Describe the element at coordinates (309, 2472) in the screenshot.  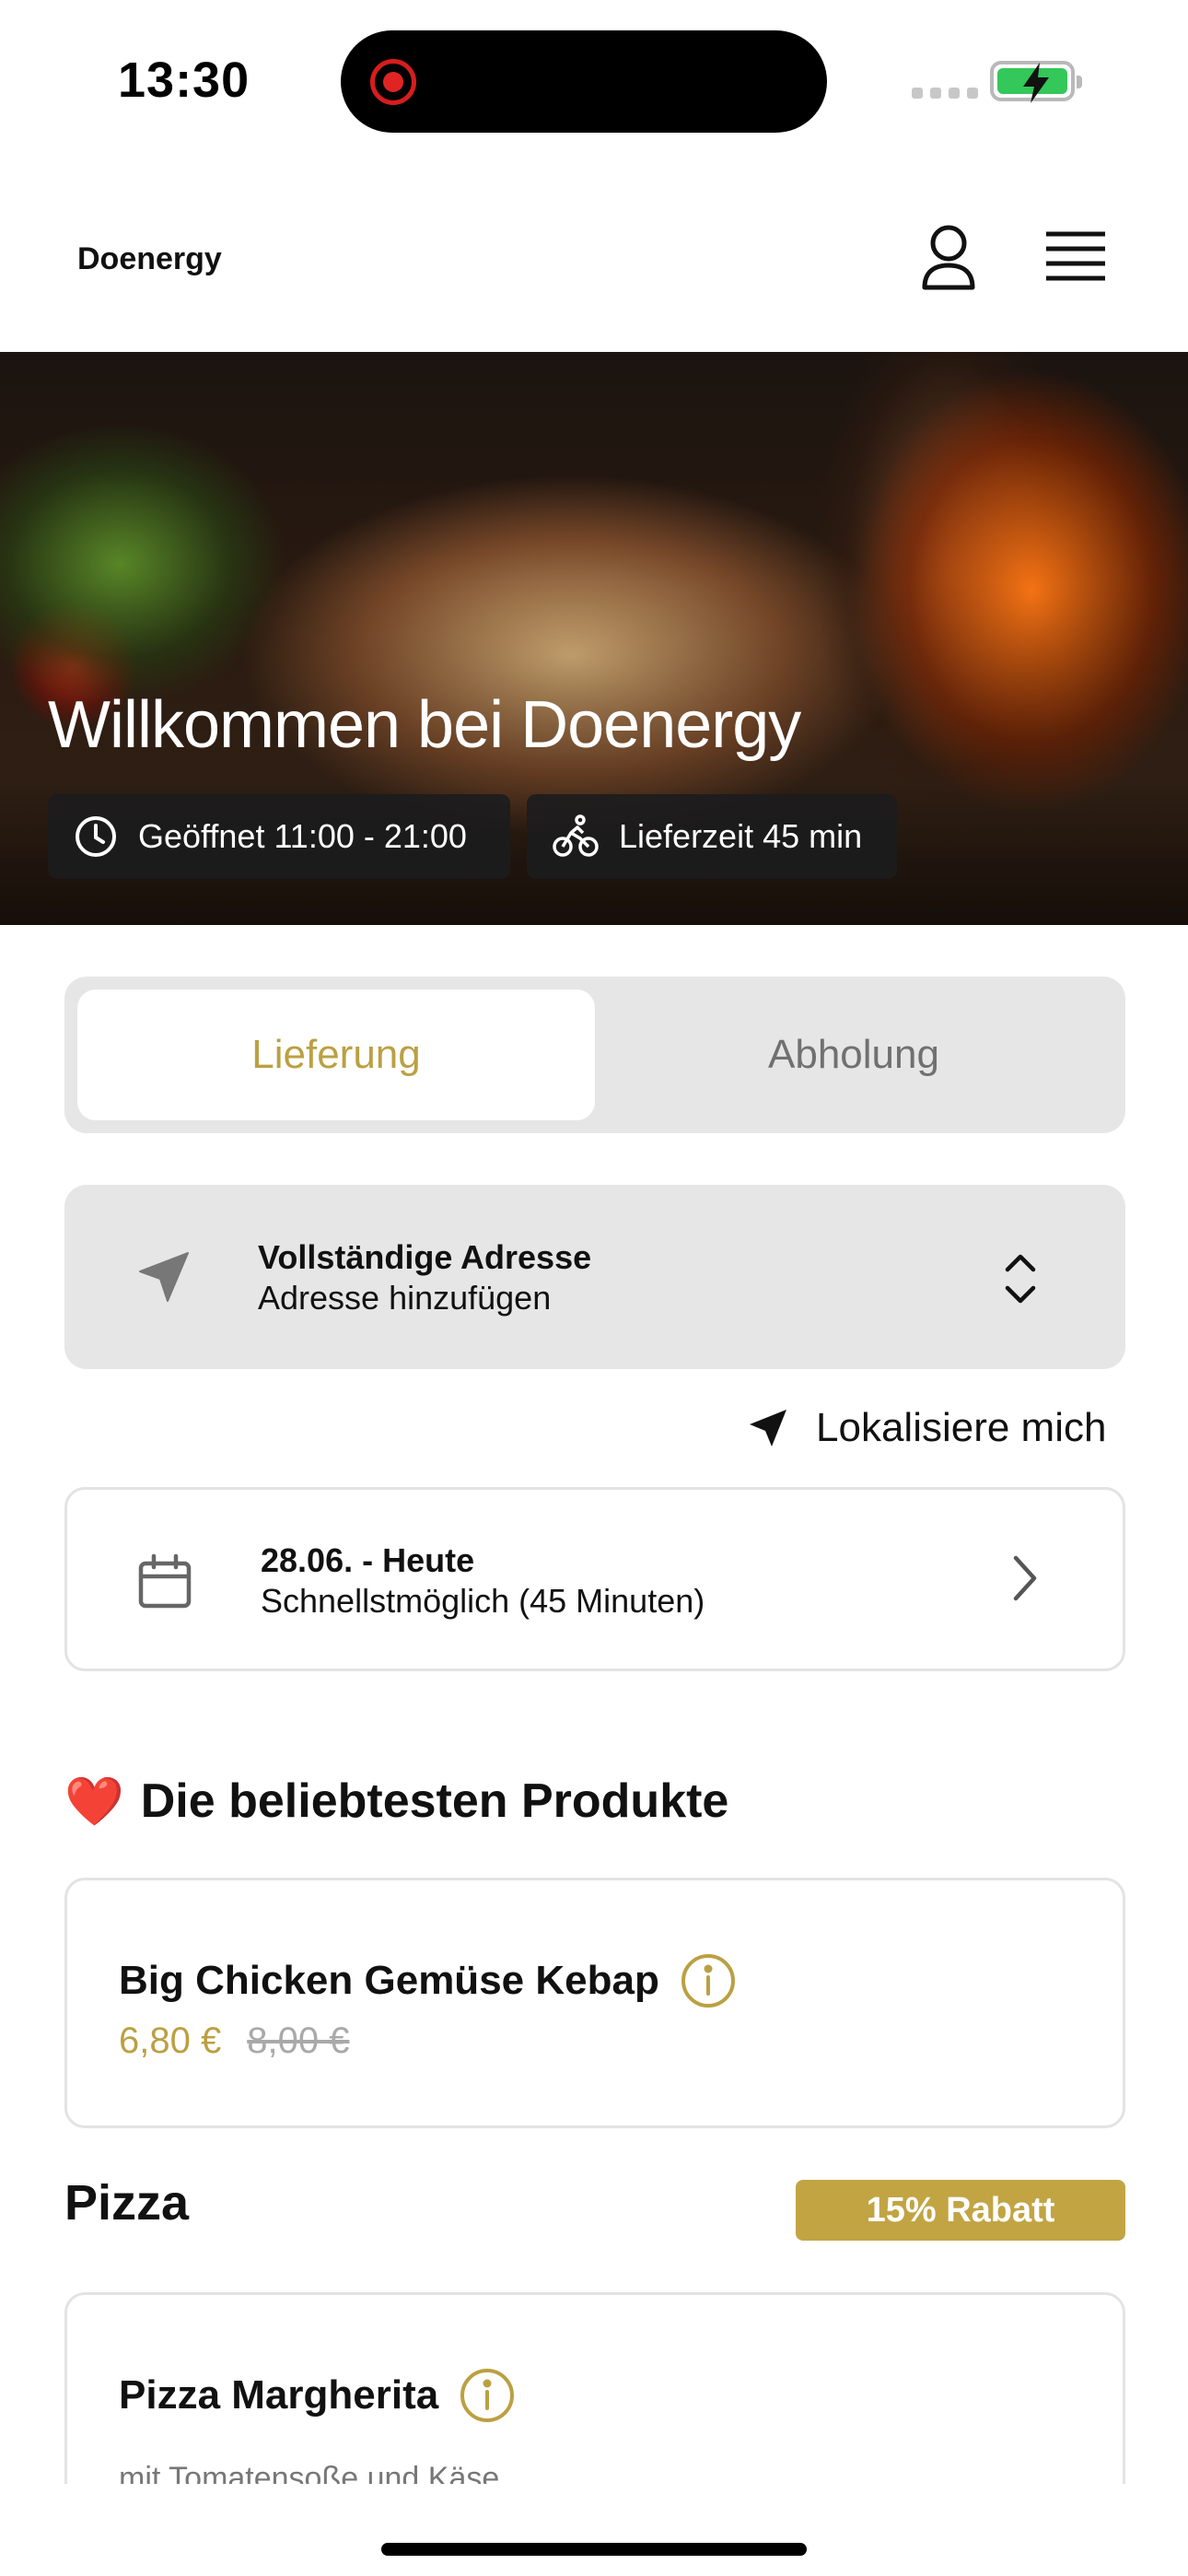
I see `product-description: mit Tomatensoße und Käse` at that location.